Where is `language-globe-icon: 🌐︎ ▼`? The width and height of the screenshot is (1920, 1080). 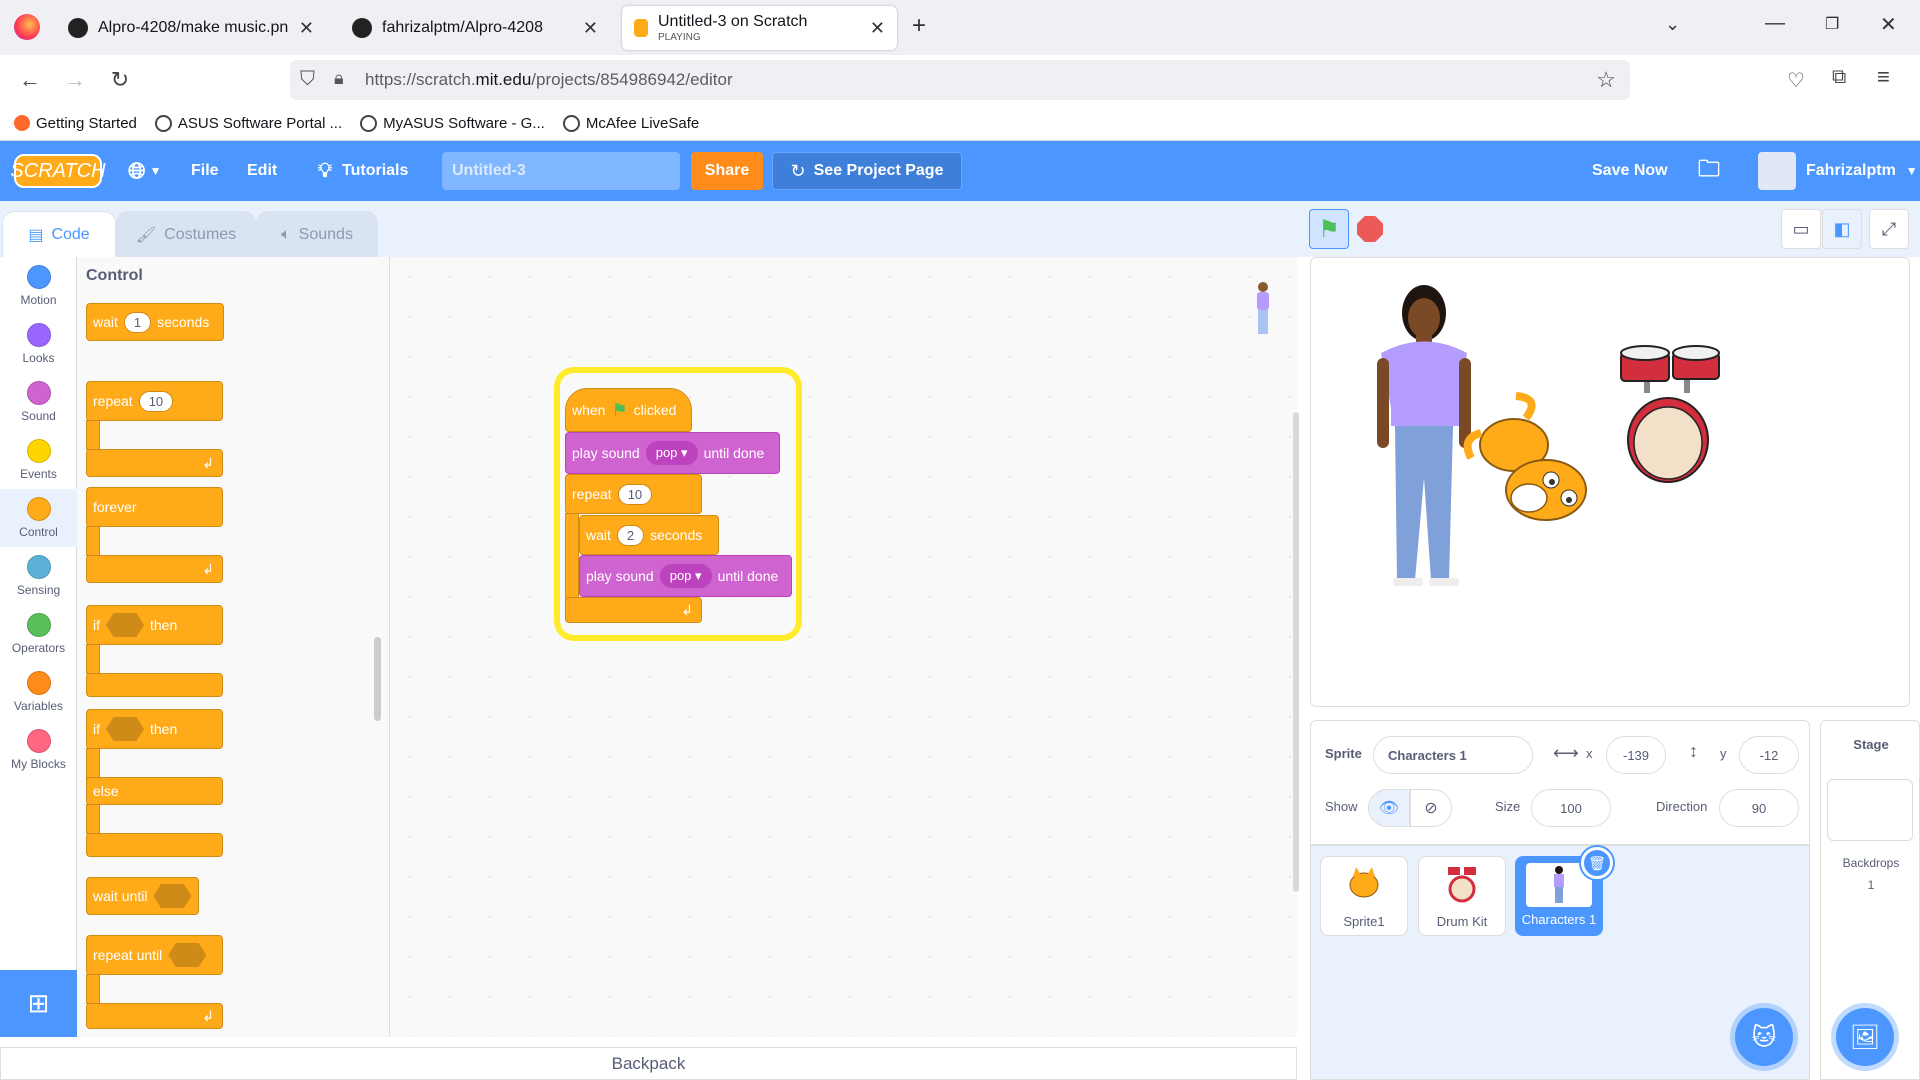 language-globe-icon: 🌐︎ ▼ is located at coordinates (145, 171).